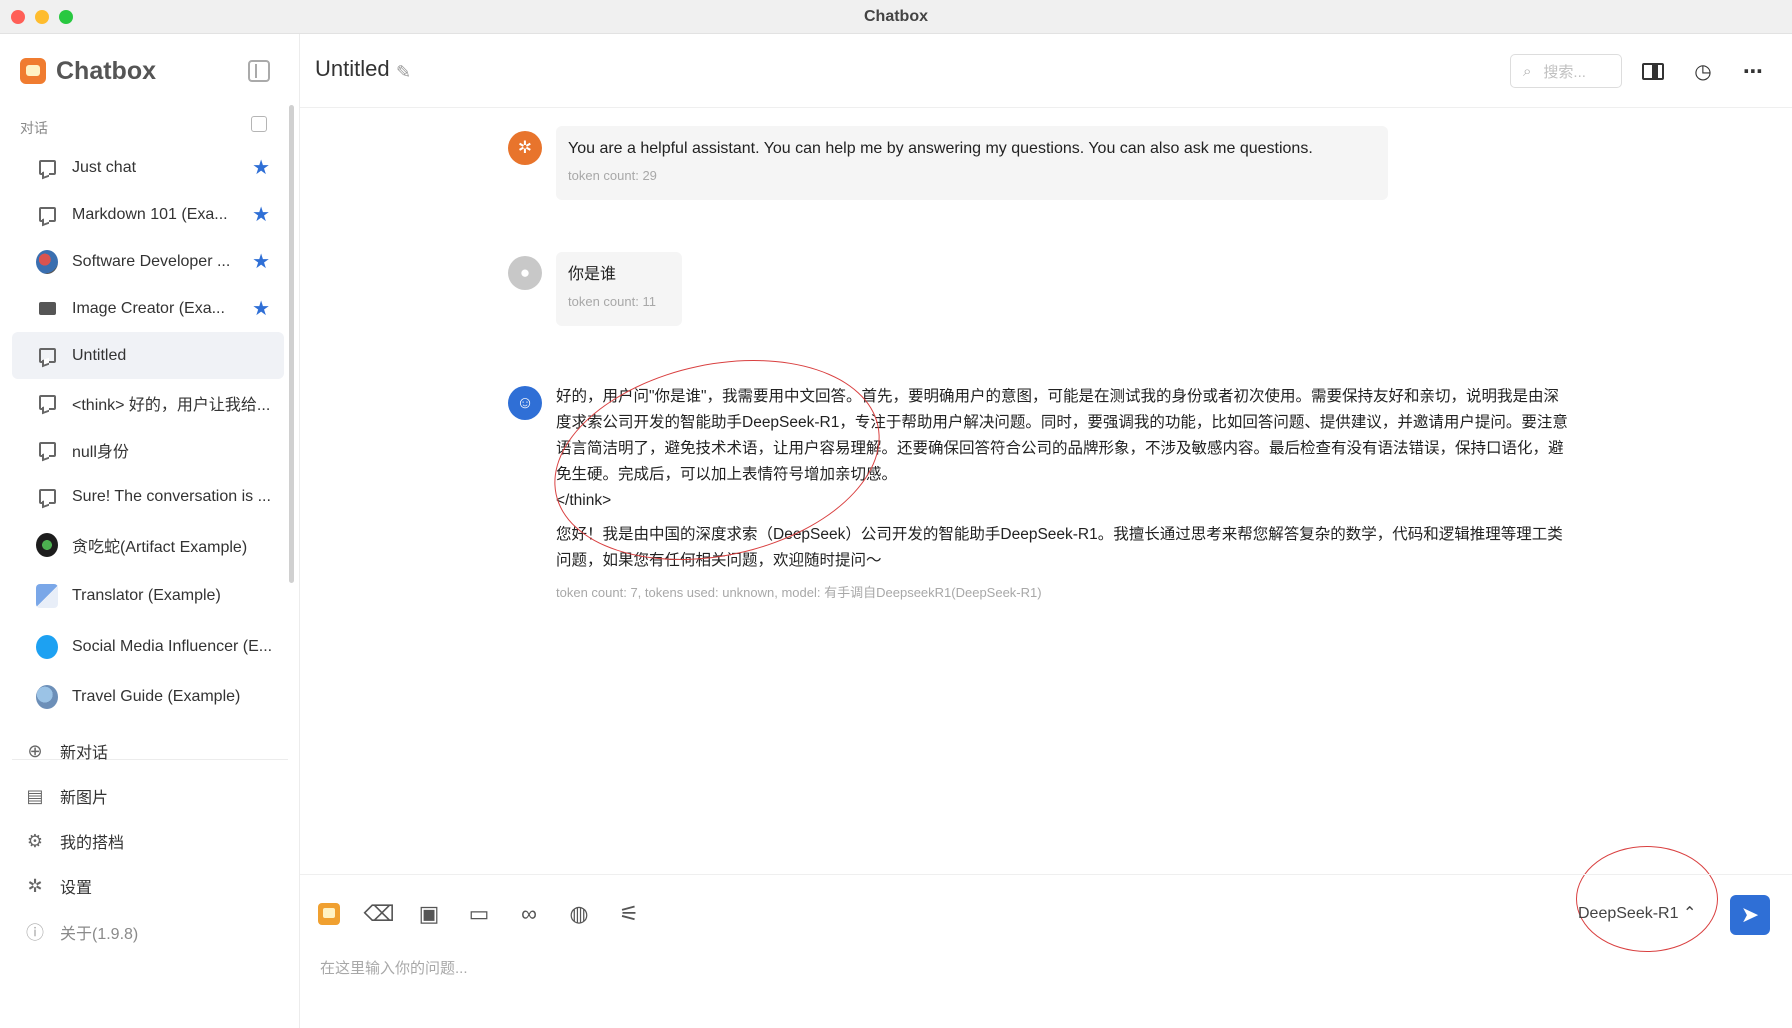  Describe the element at coordinates (76, 888) in the screenshot. I see `settings-label: 设置` at that location.